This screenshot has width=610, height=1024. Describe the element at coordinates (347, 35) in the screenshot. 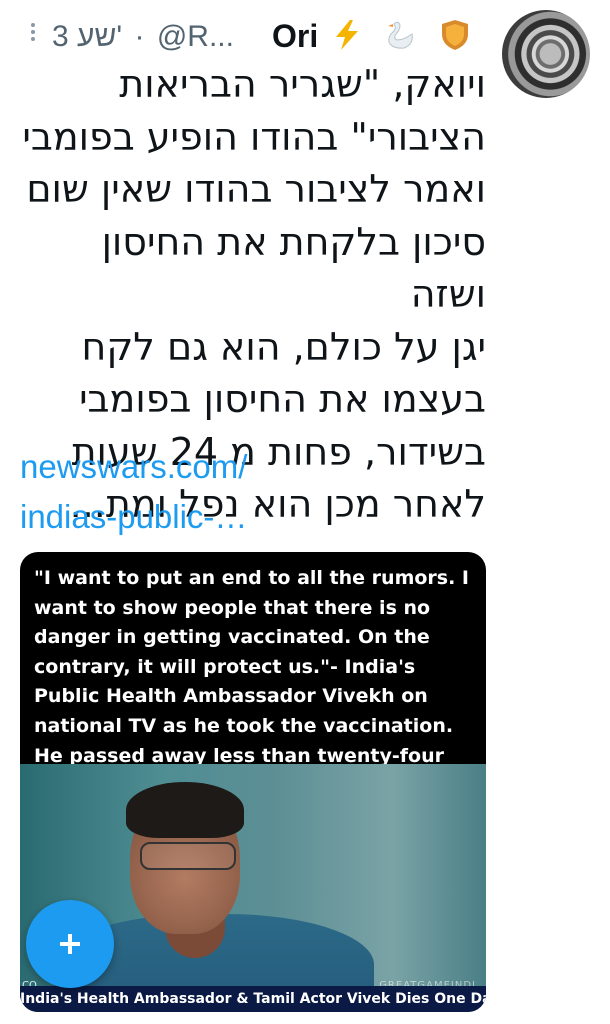

I see `lightning-emoji-icon` at that location.